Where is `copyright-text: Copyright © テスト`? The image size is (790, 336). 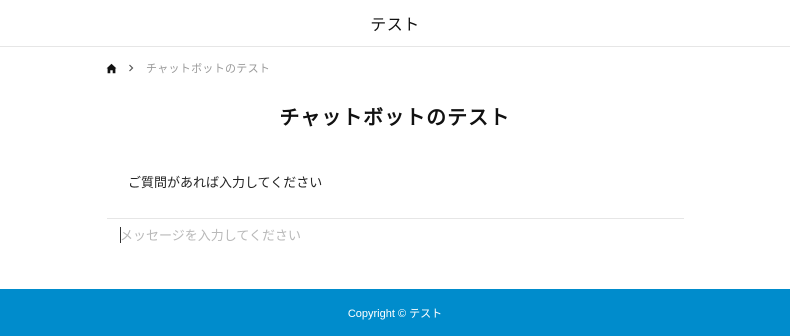
copyright-text: Copyright © テスト is located at coordinates (395, 313).